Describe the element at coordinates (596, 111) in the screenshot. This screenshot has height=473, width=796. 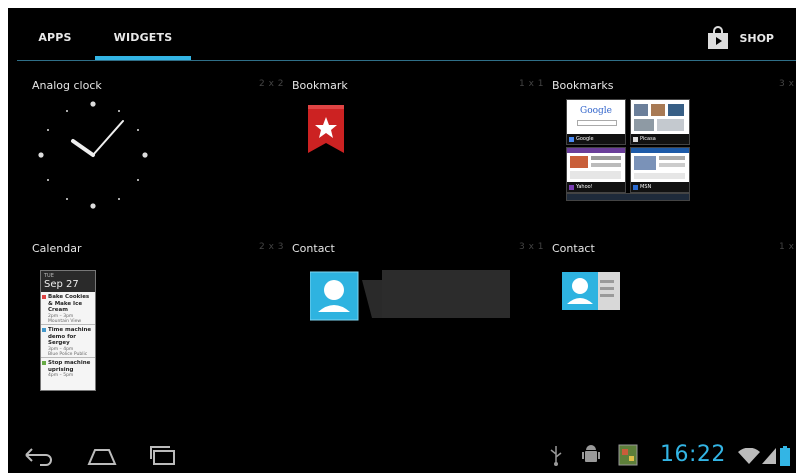
I see `google-logo: Google` at that location.